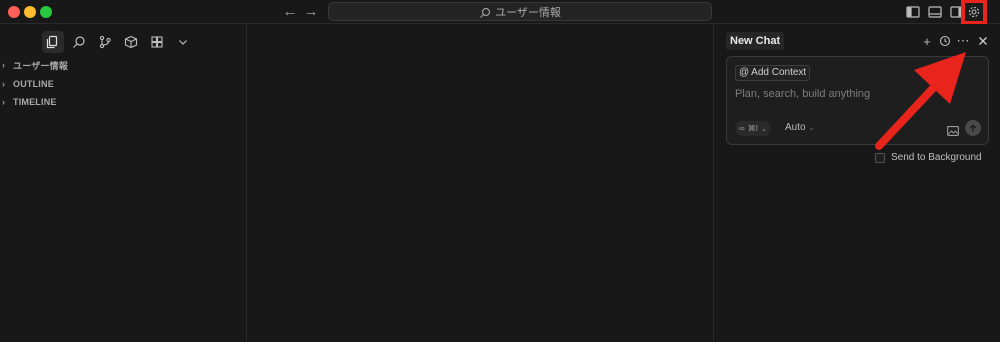 This screenshot has width=1000, height=342. Describe the element at coordinates (14, 12) in the screenshot. I see `close-window-button` at that location.